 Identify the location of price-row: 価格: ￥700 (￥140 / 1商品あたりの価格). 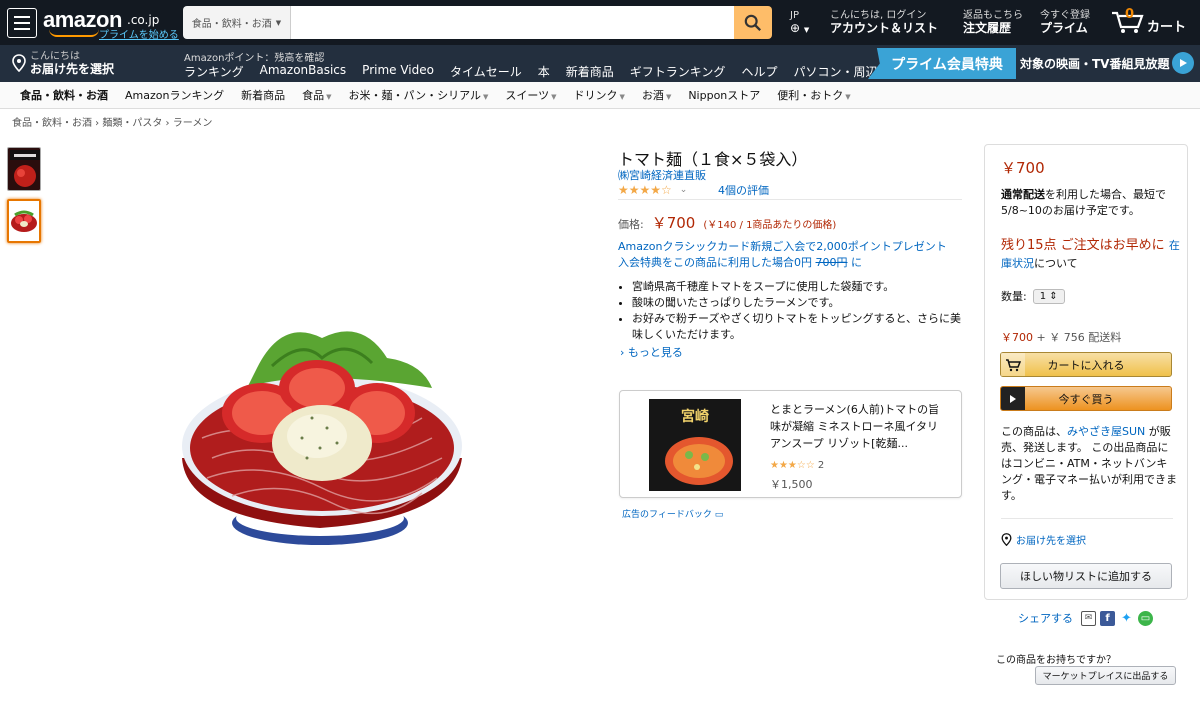
(727, 222).